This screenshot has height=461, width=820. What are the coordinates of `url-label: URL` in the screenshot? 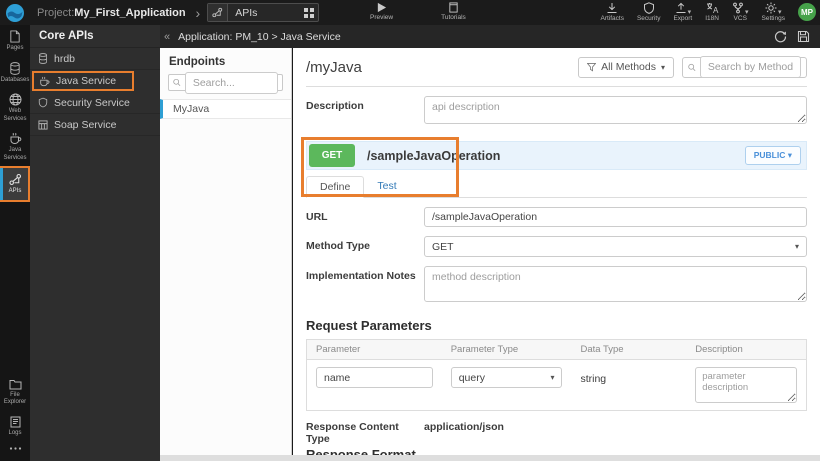 It's located at (317, 217).